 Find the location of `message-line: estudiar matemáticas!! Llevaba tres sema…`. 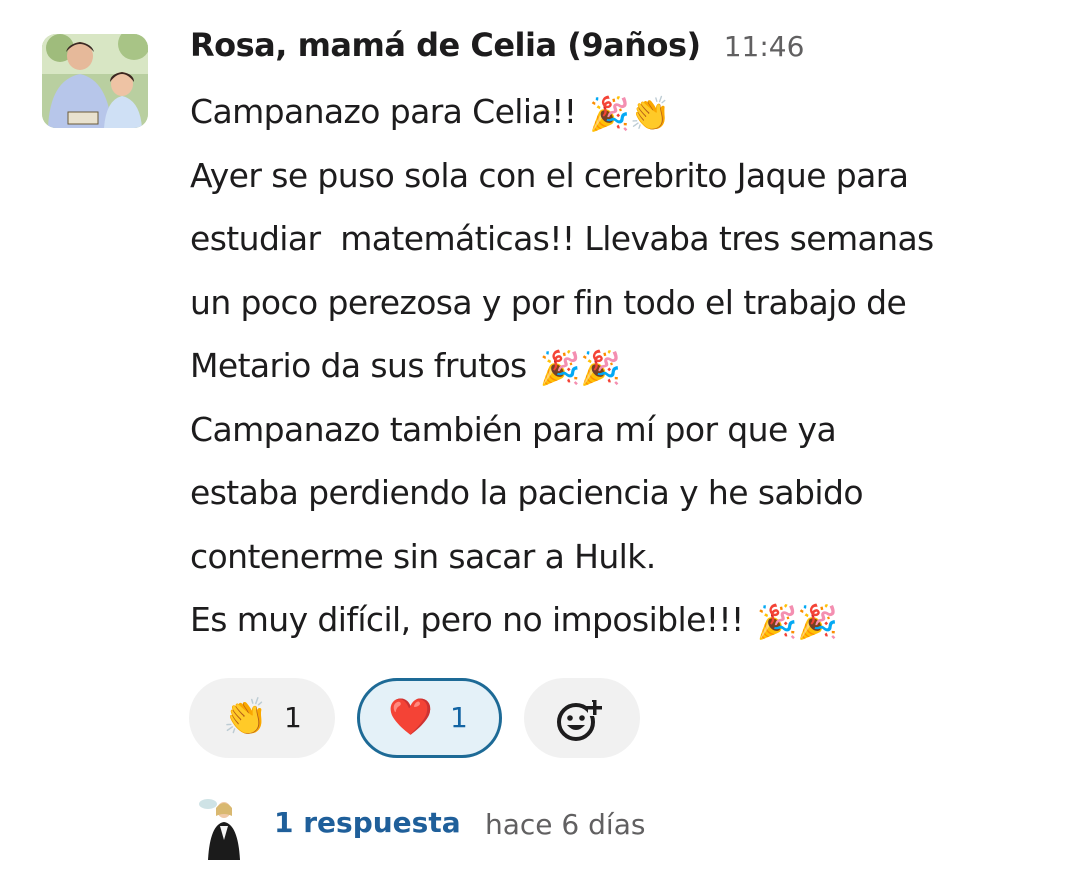

message-line: estudiar matemáticas!! Llevaba tres sema… is located at coordinates (562, 238).